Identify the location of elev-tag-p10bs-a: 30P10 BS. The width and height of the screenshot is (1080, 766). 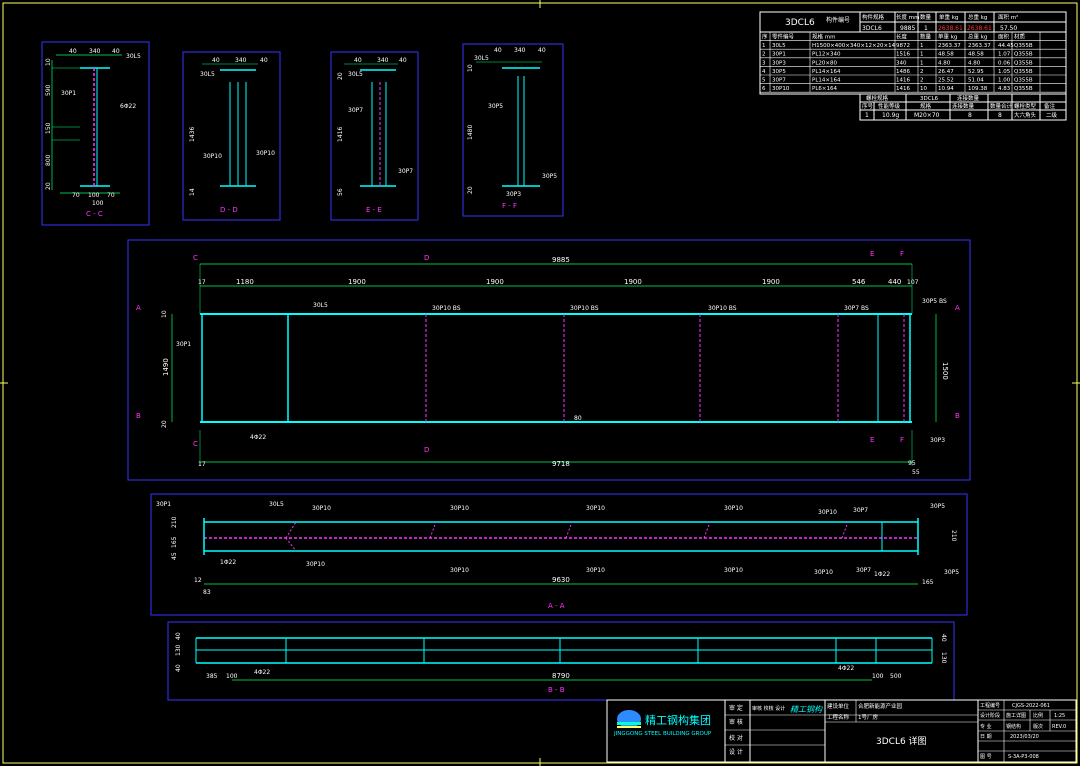
(446, 308).